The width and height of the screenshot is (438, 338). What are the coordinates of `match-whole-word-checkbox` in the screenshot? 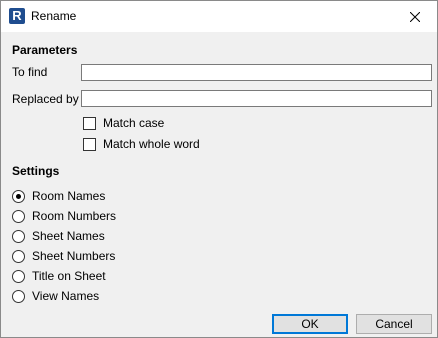 It's located at (89, 144).